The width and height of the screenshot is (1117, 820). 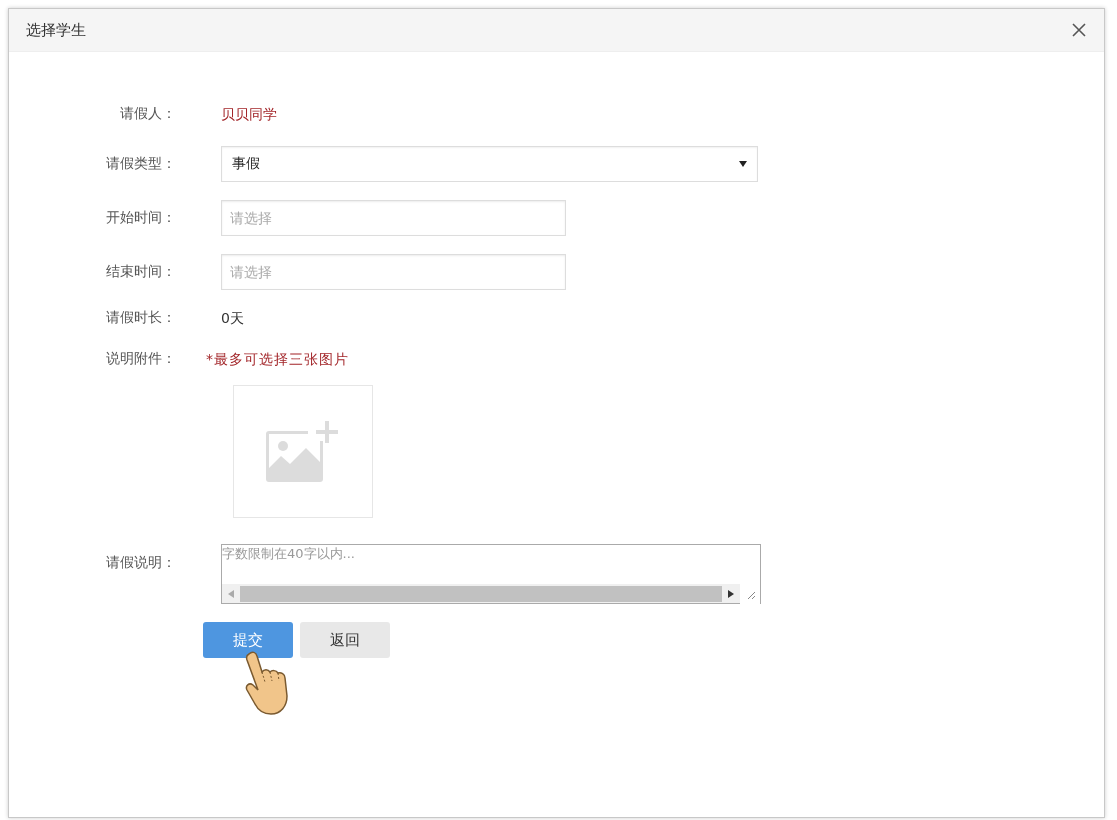 I want to click on field-label: 请假说明：, so click(x=140, y=562).